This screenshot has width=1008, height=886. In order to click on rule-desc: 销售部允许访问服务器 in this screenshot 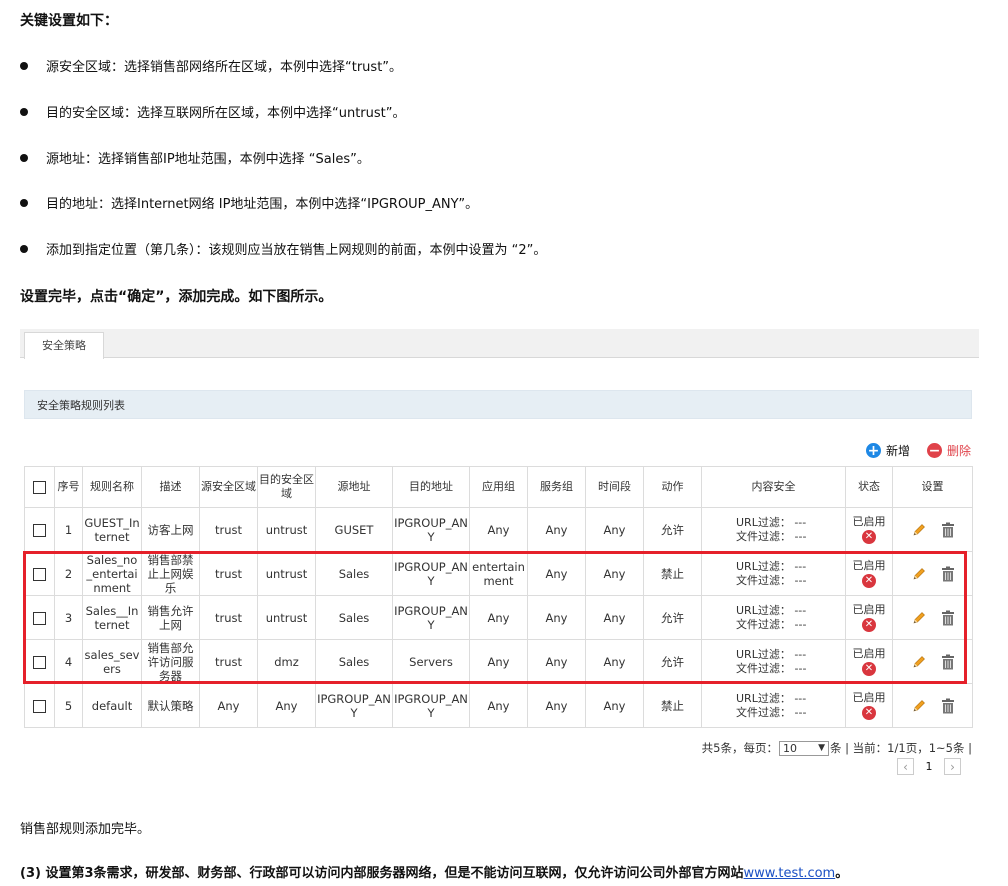, I will do `click(170, 661)`.